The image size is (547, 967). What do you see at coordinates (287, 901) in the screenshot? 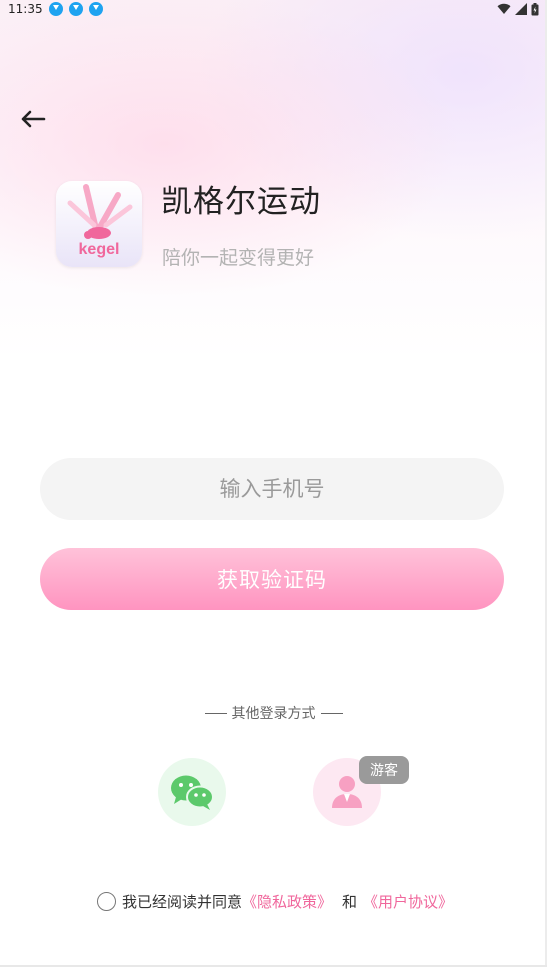
I see `privacy-policy-link: 《隐私政策》` at bounding box center [287, 901].